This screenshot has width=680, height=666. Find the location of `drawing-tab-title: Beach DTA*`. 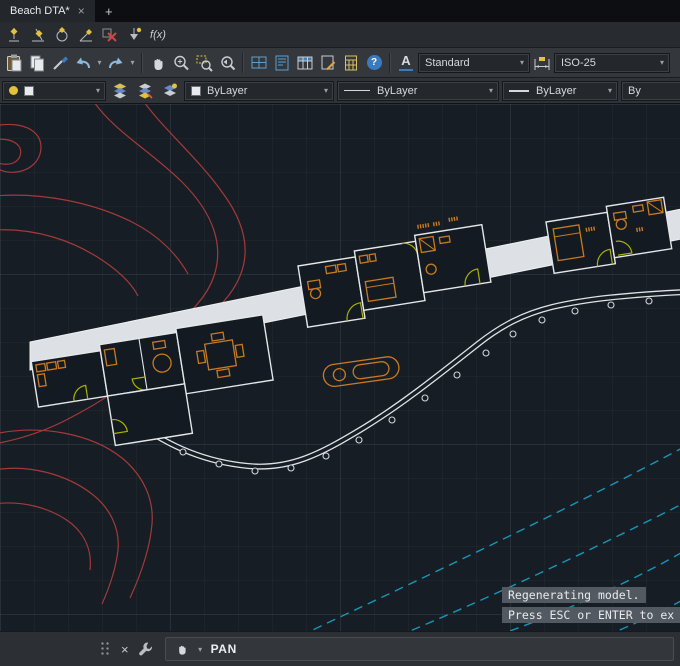

drawing-tab-title: Beach DTA* is located at coordinates (40, 11).